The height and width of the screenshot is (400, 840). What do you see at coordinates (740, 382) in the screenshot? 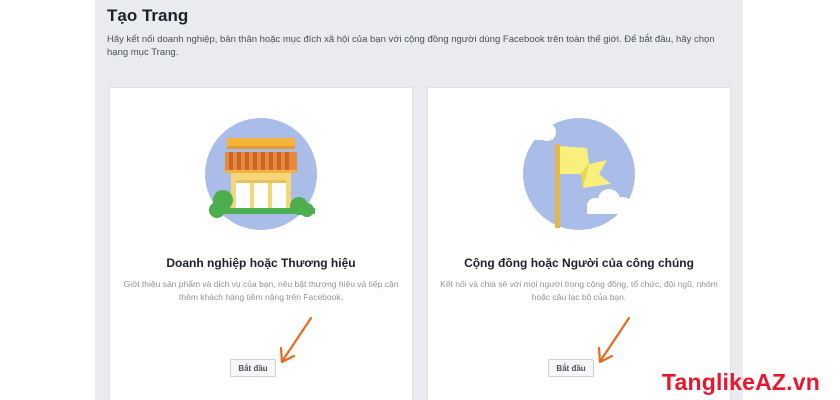
I see `watermark-logo: TanglikeAZ.vn` at bounding box center [740, 382].